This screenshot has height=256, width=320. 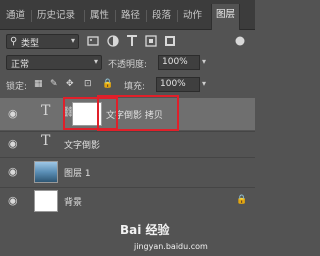 What do you see at coordinates (14, 41) in the screenshot?
I see `search-icon: ⚲` at bounding box center [14, 41].